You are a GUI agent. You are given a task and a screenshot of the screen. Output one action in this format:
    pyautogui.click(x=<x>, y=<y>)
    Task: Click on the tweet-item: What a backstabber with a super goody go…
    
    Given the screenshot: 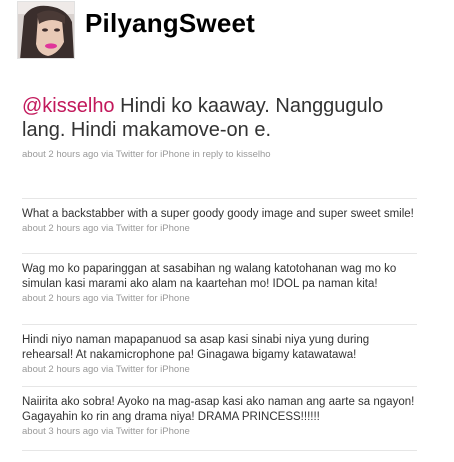 What is the action you would take?
    pyautogui.click(x=219, y=221)
    